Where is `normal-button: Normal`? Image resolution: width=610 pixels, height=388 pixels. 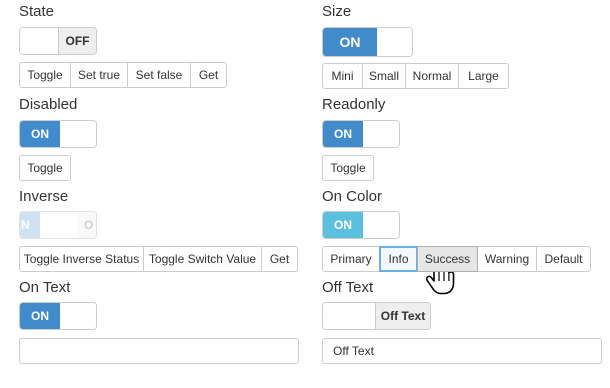 normal-button: Normal is located at coordinates (432, 76).